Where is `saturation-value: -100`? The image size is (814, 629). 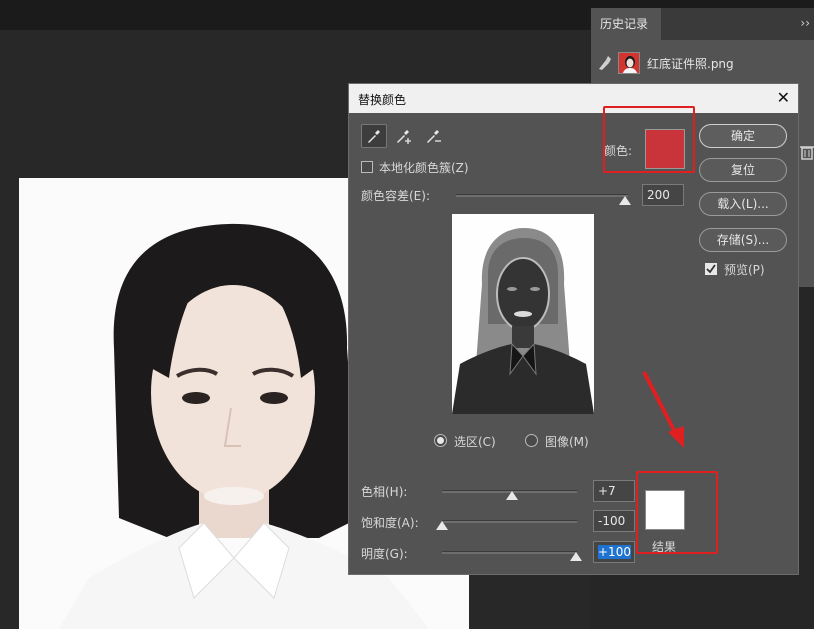
saturation-value: -100 is located at coordinates (612, 521).